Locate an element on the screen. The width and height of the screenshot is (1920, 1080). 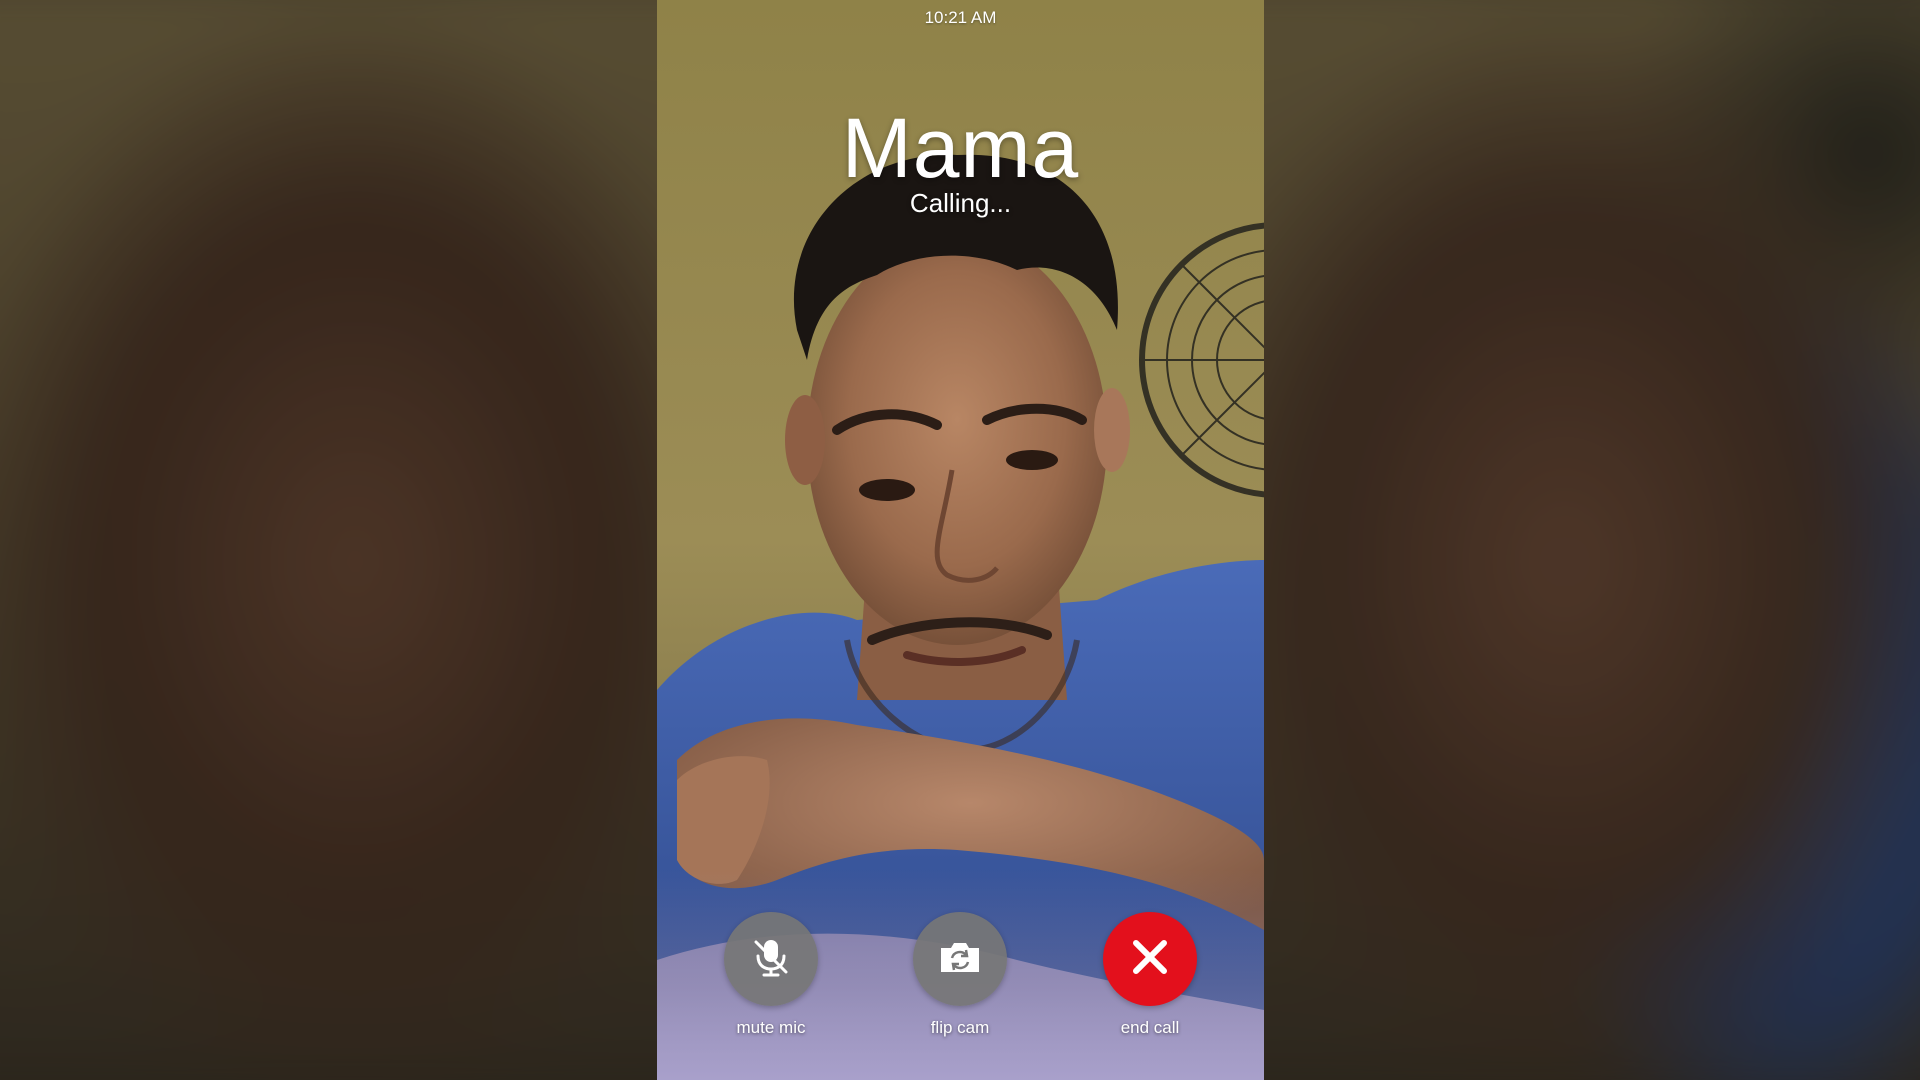
end-call-label: end call is located at coordinates (1150, 1027).